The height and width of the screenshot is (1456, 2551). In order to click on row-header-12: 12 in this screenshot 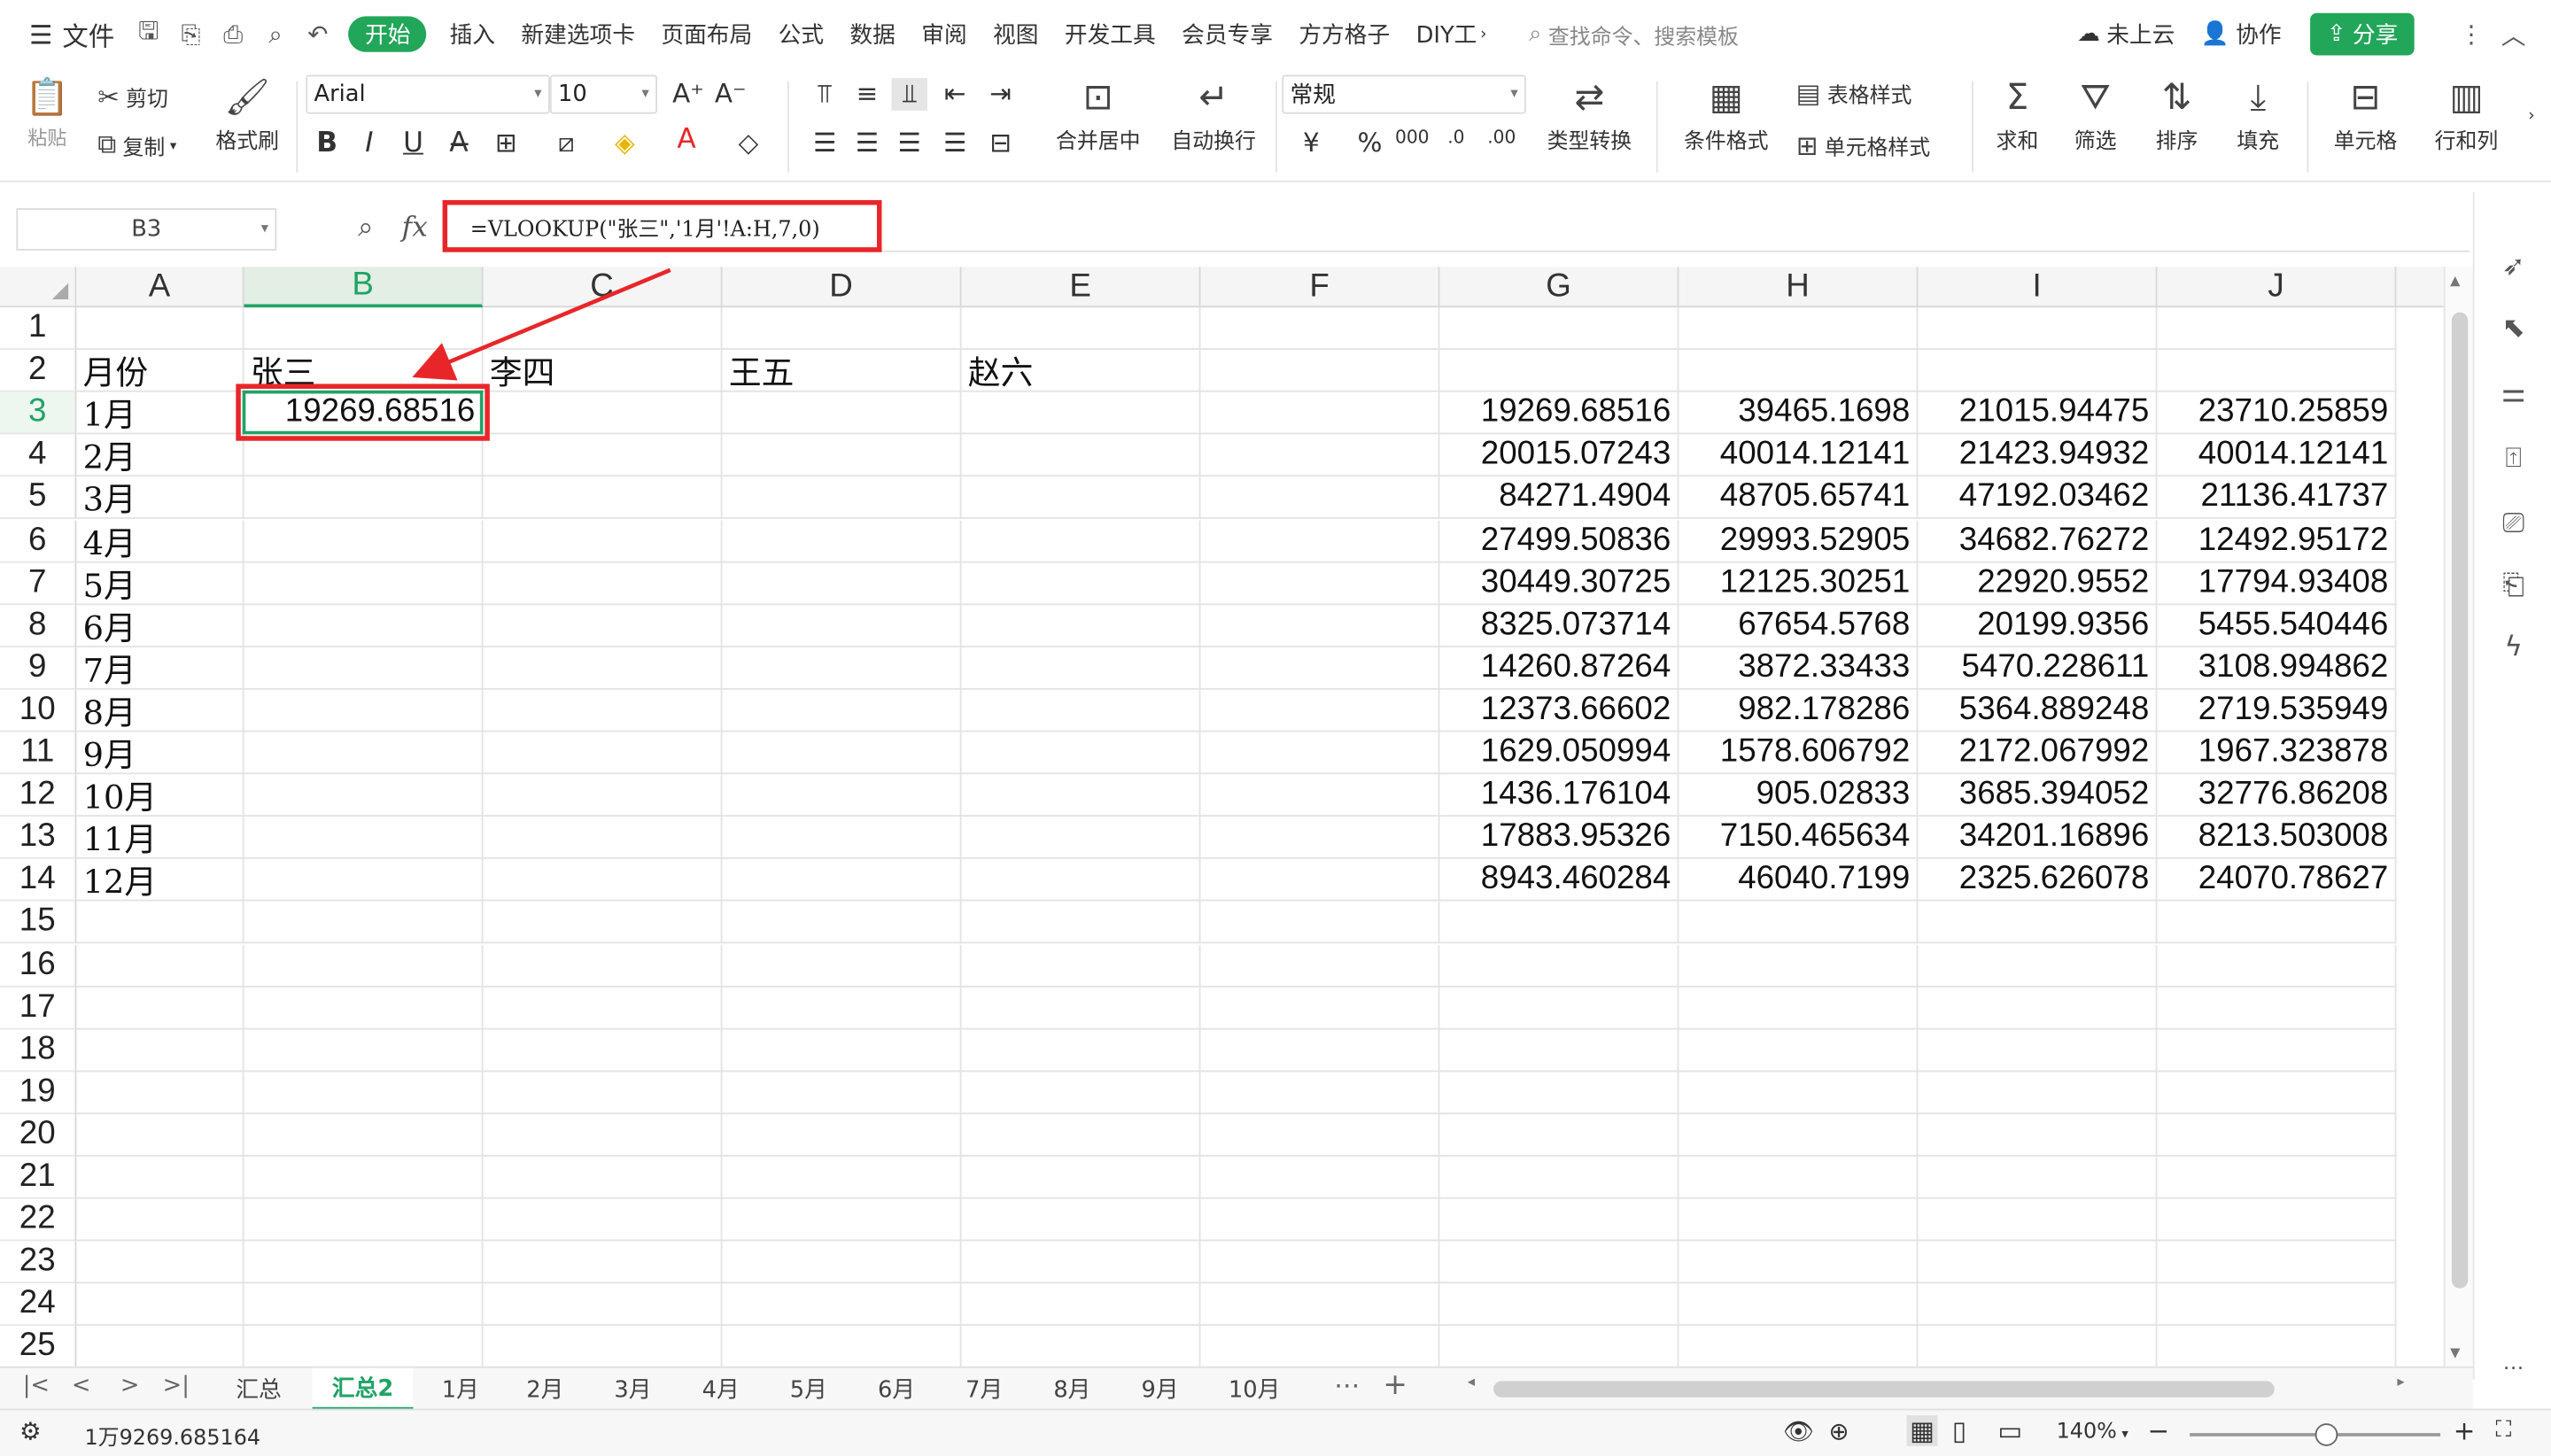, I will do `click(38, 796)`.